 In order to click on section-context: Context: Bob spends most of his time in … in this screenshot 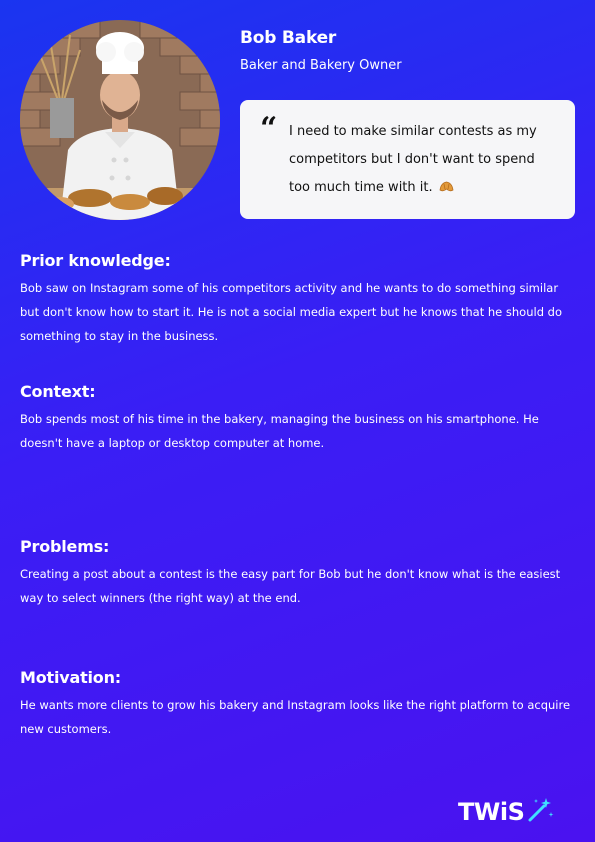, I will do `click(298, 418)`.